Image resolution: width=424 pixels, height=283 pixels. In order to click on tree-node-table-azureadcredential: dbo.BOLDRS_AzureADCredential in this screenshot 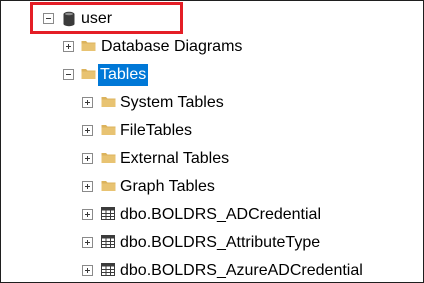, I will do `click(191, 271)`.